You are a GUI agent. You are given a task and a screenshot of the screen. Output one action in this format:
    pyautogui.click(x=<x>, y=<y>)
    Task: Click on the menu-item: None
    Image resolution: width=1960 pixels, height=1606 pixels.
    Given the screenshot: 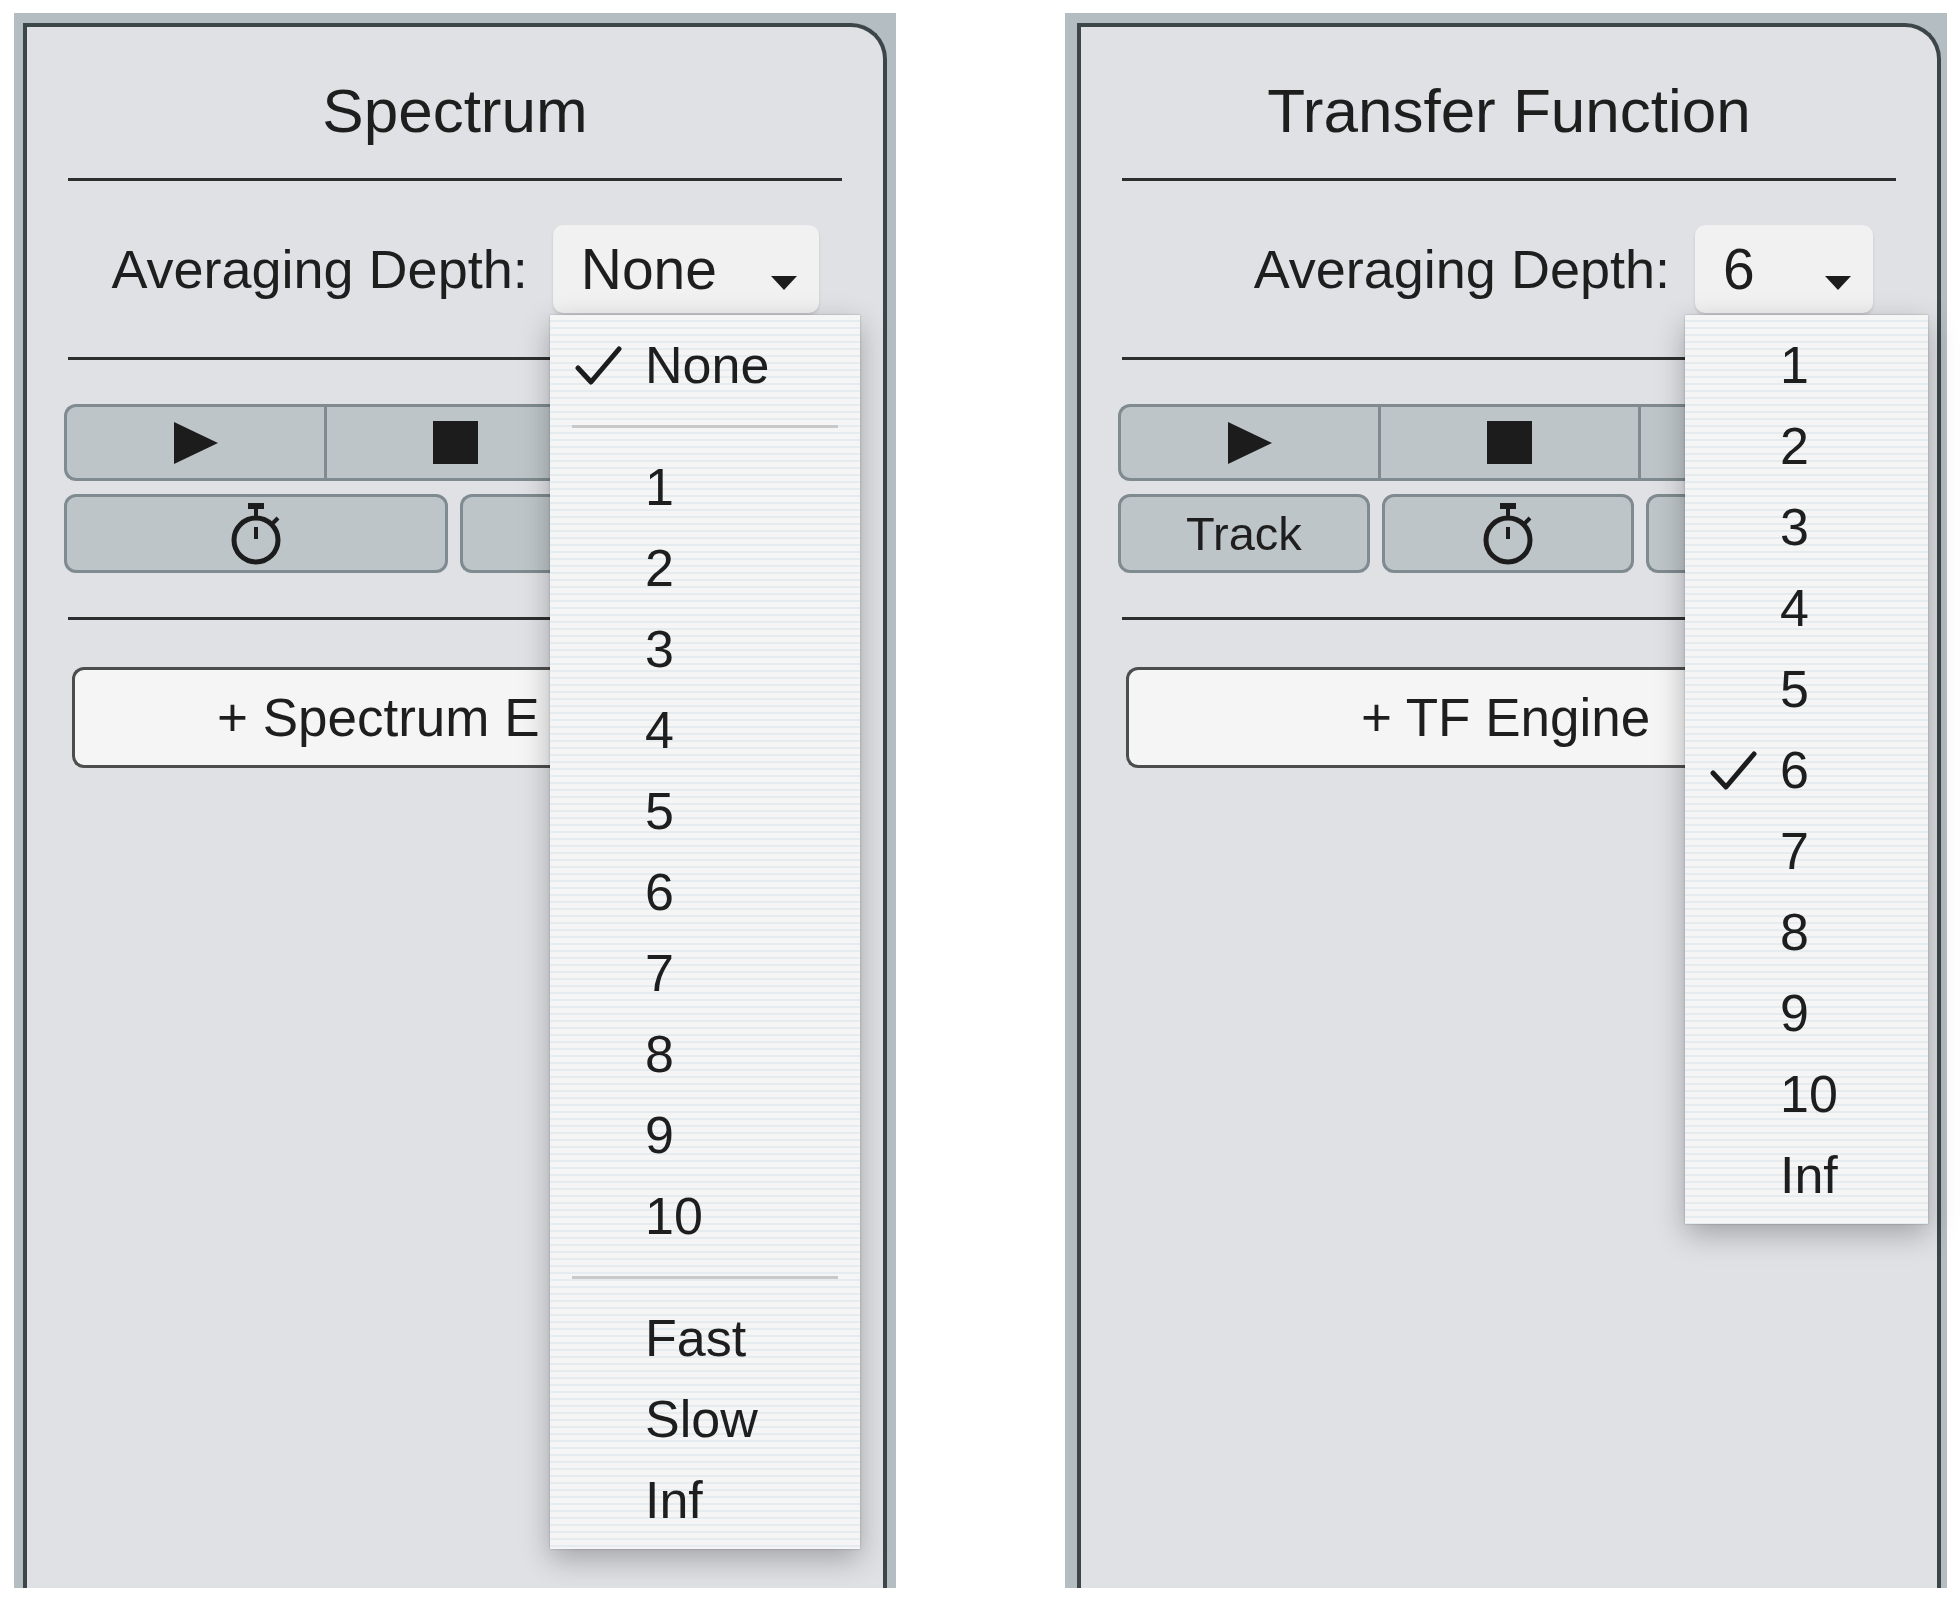 What is the action you would take?
    pyautogui.click(x=705, y=365)
    